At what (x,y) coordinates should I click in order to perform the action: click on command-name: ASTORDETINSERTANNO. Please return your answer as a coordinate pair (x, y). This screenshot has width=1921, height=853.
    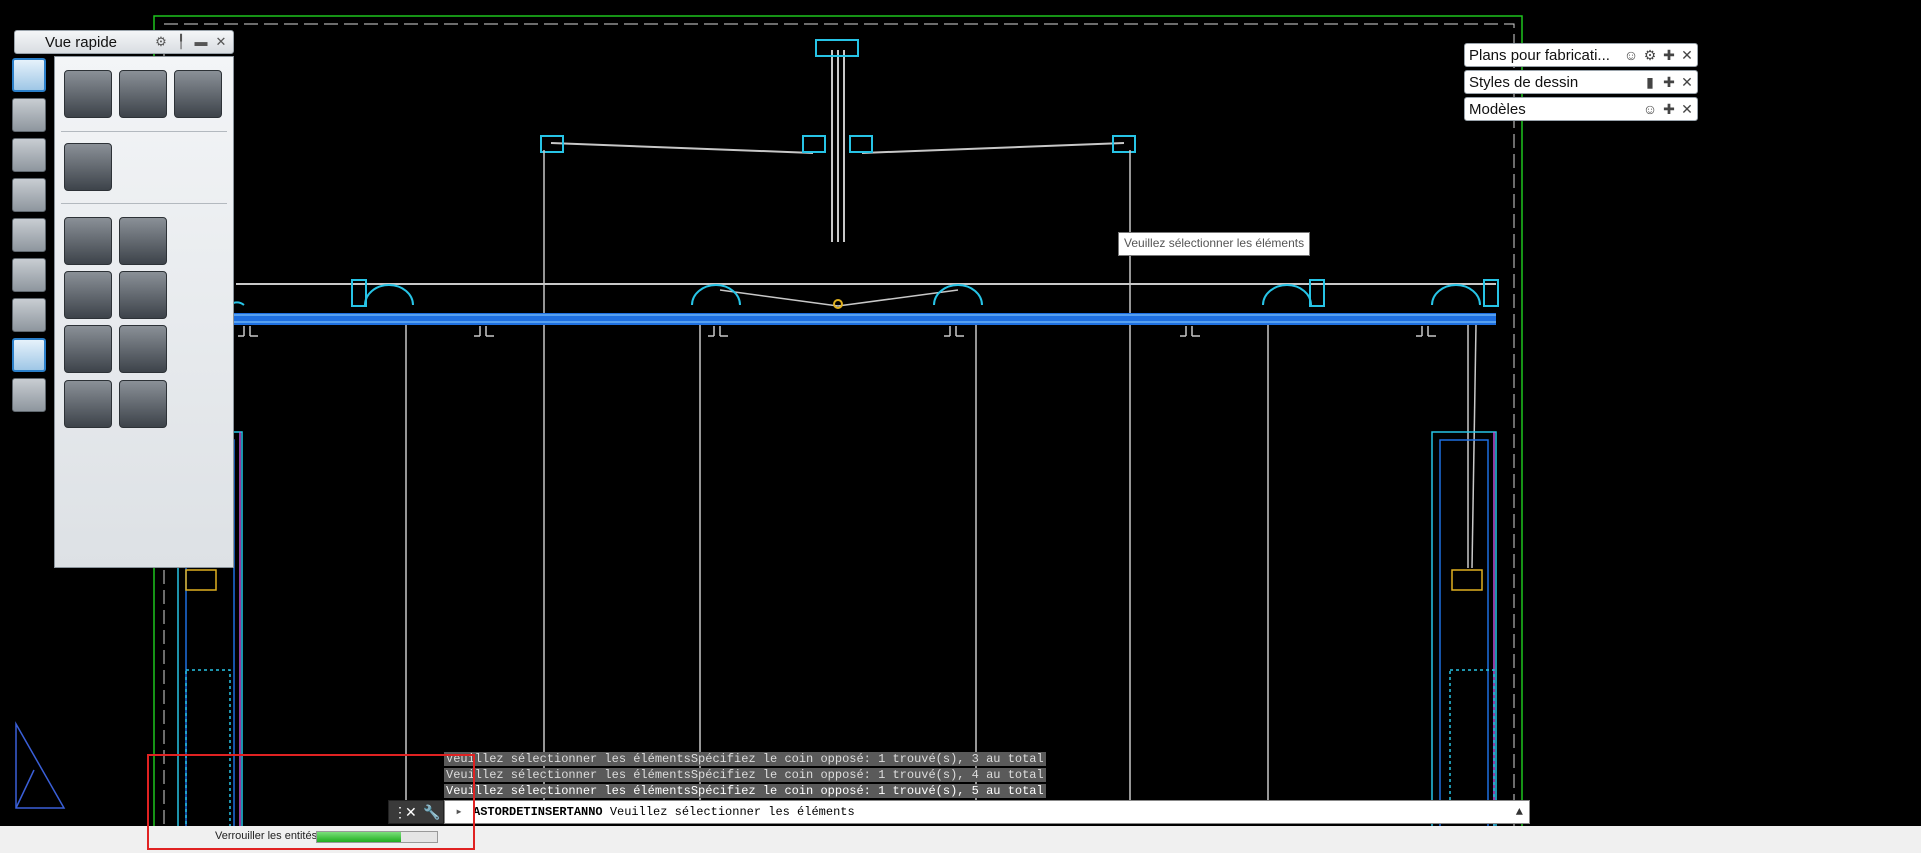
    Looking at the image, I should click on (538, 812).